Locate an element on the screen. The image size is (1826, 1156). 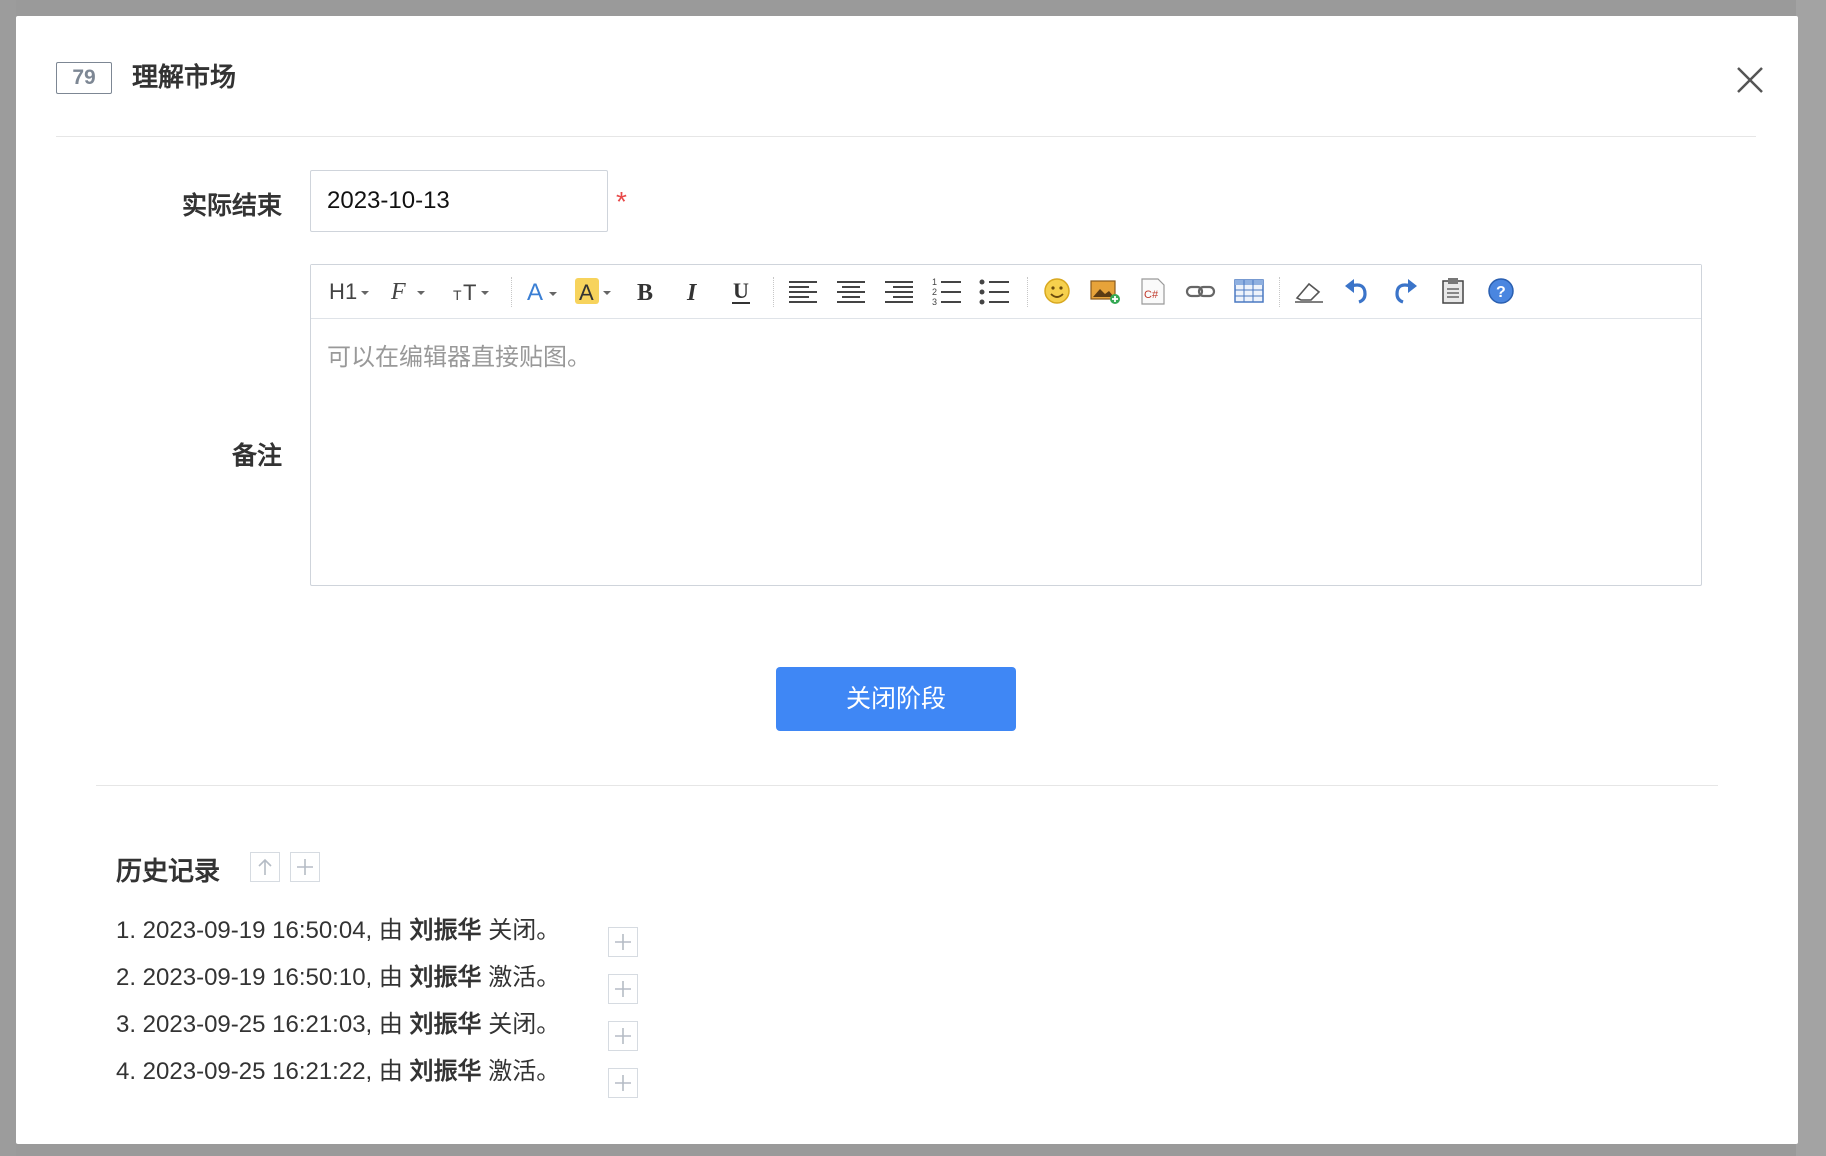
emoji-icon is located at coordinates (1057, 291).